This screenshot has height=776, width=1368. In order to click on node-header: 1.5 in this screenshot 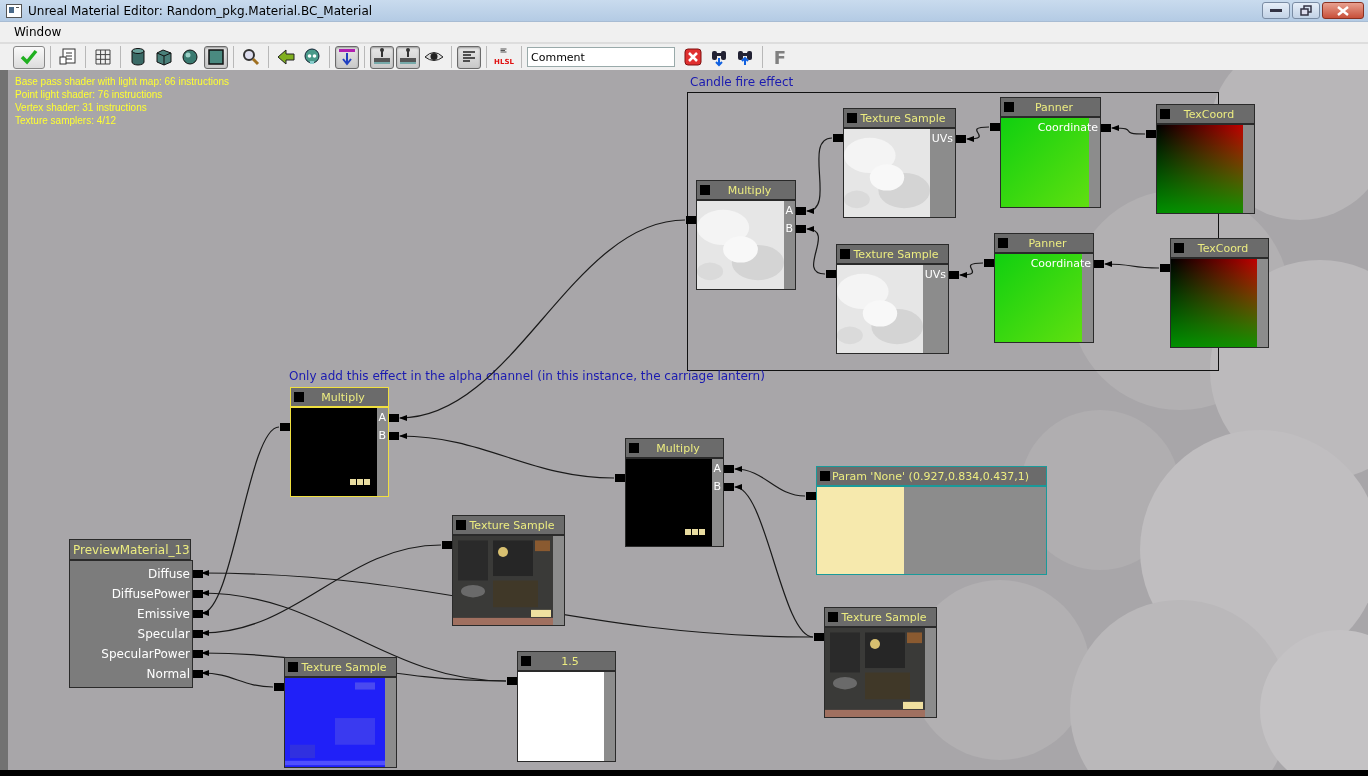, I will do `click(566, 661)`.